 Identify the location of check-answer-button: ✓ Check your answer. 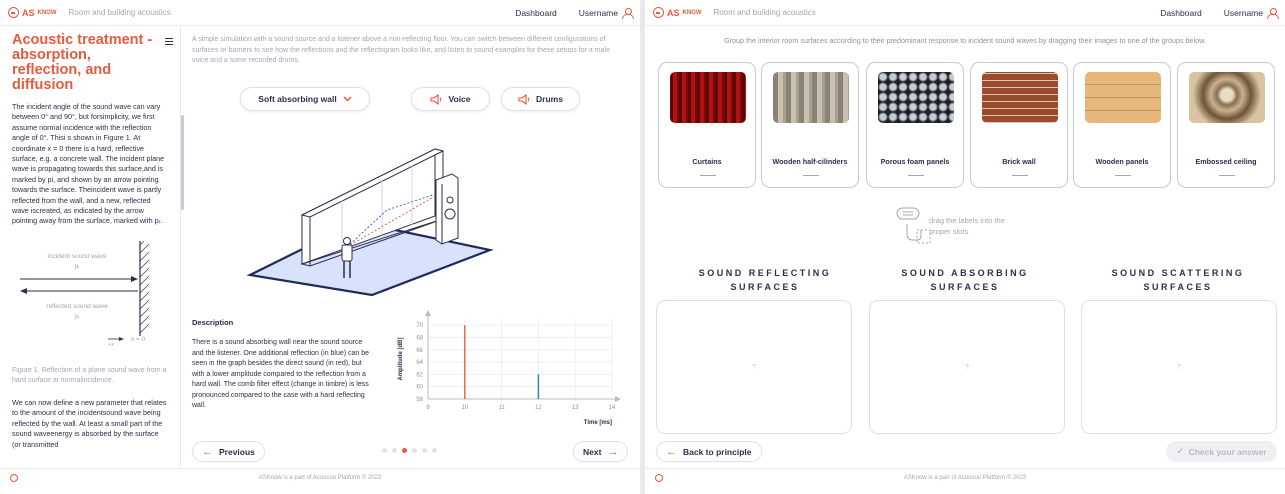
(1221, 451).